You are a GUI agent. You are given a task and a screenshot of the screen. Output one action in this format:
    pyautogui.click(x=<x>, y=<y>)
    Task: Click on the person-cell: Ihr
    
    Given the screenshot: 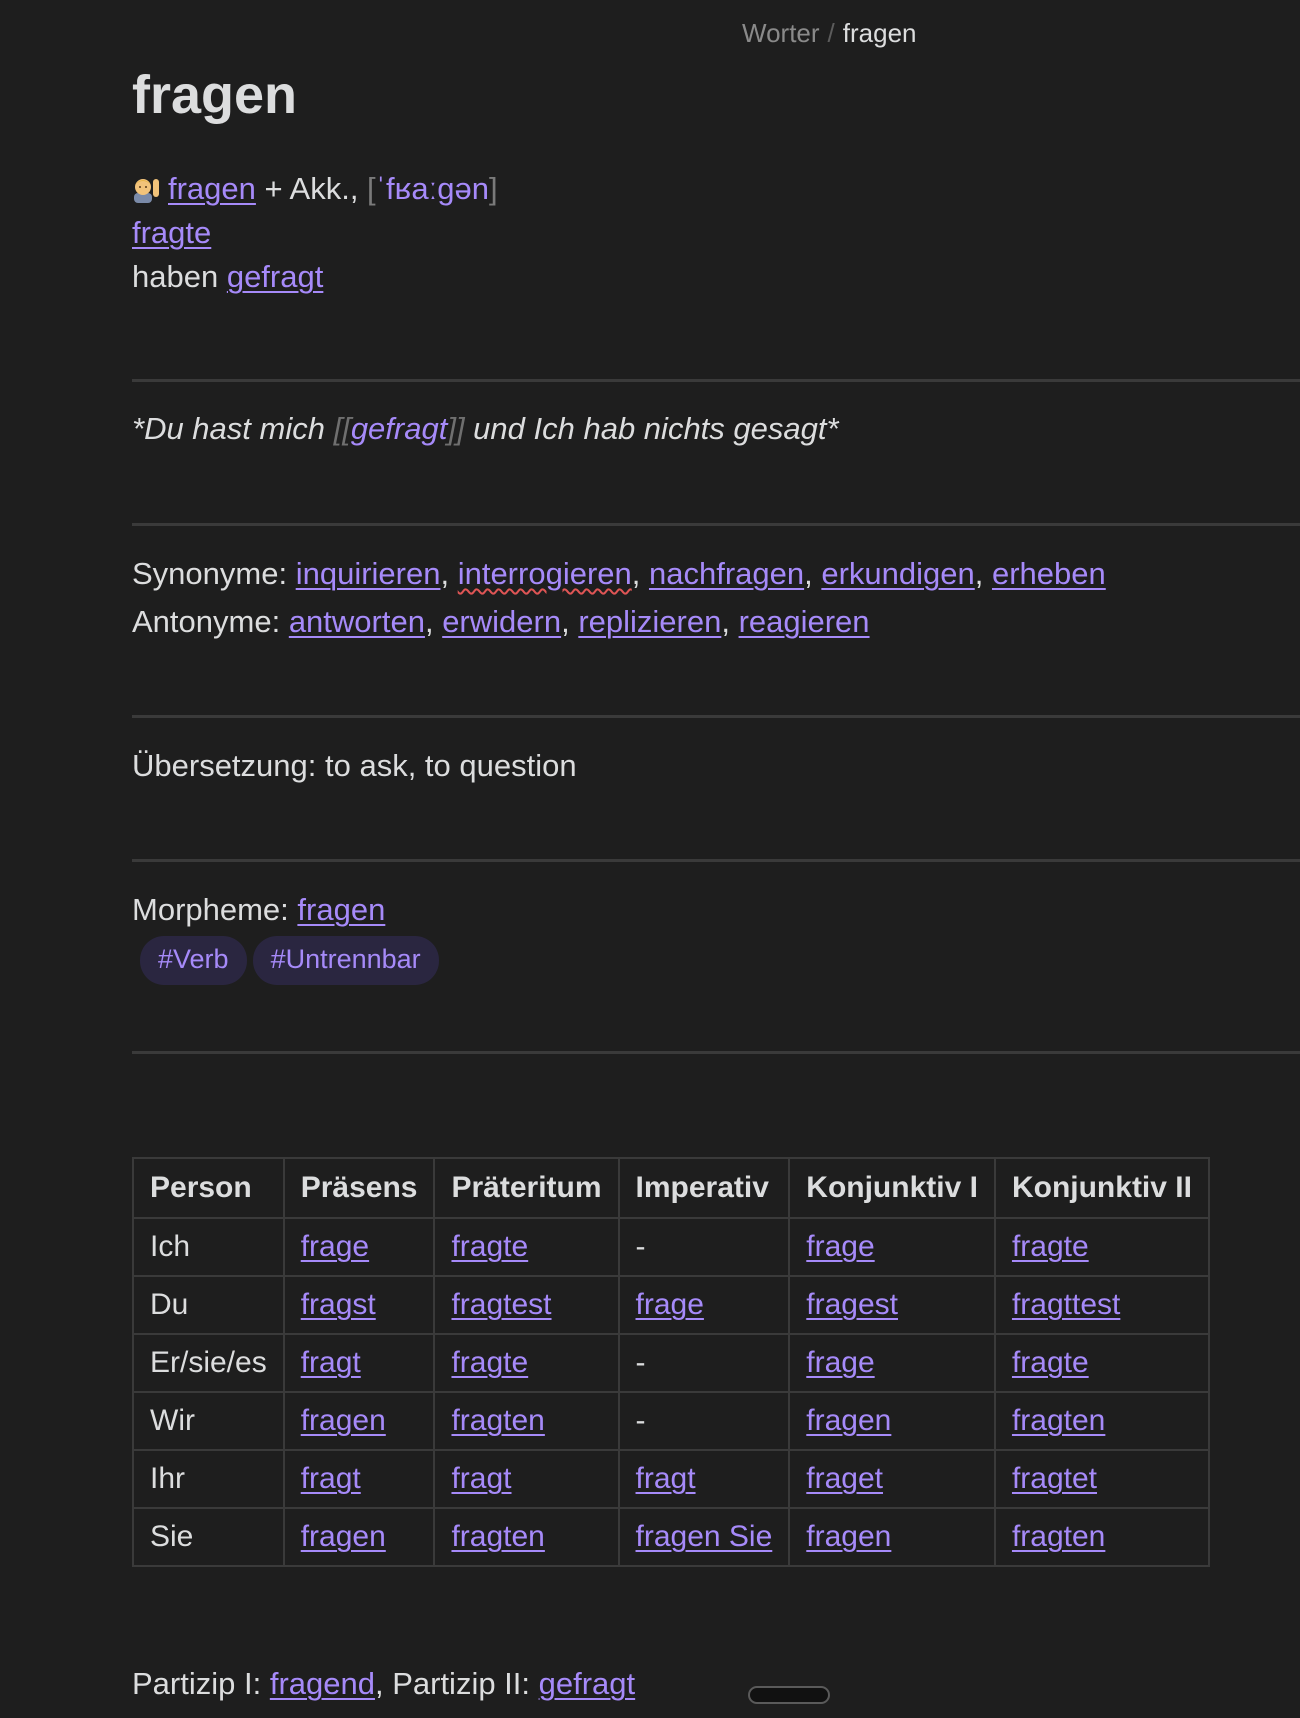 What is the action you would take?
    pyautogui.click(x=208, y=1479)
    